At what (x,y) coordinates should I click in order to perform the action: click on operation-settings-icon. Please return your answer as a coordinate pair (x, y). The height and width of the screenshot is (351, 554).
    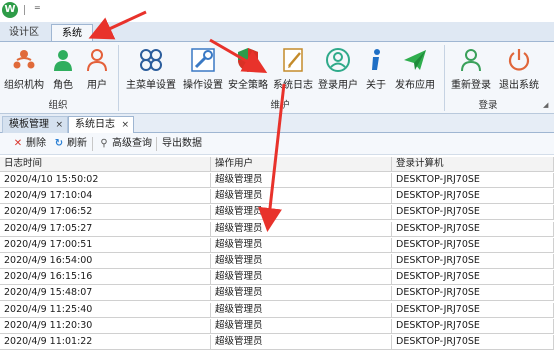
    Looking at the image, I should click on (203, 60).